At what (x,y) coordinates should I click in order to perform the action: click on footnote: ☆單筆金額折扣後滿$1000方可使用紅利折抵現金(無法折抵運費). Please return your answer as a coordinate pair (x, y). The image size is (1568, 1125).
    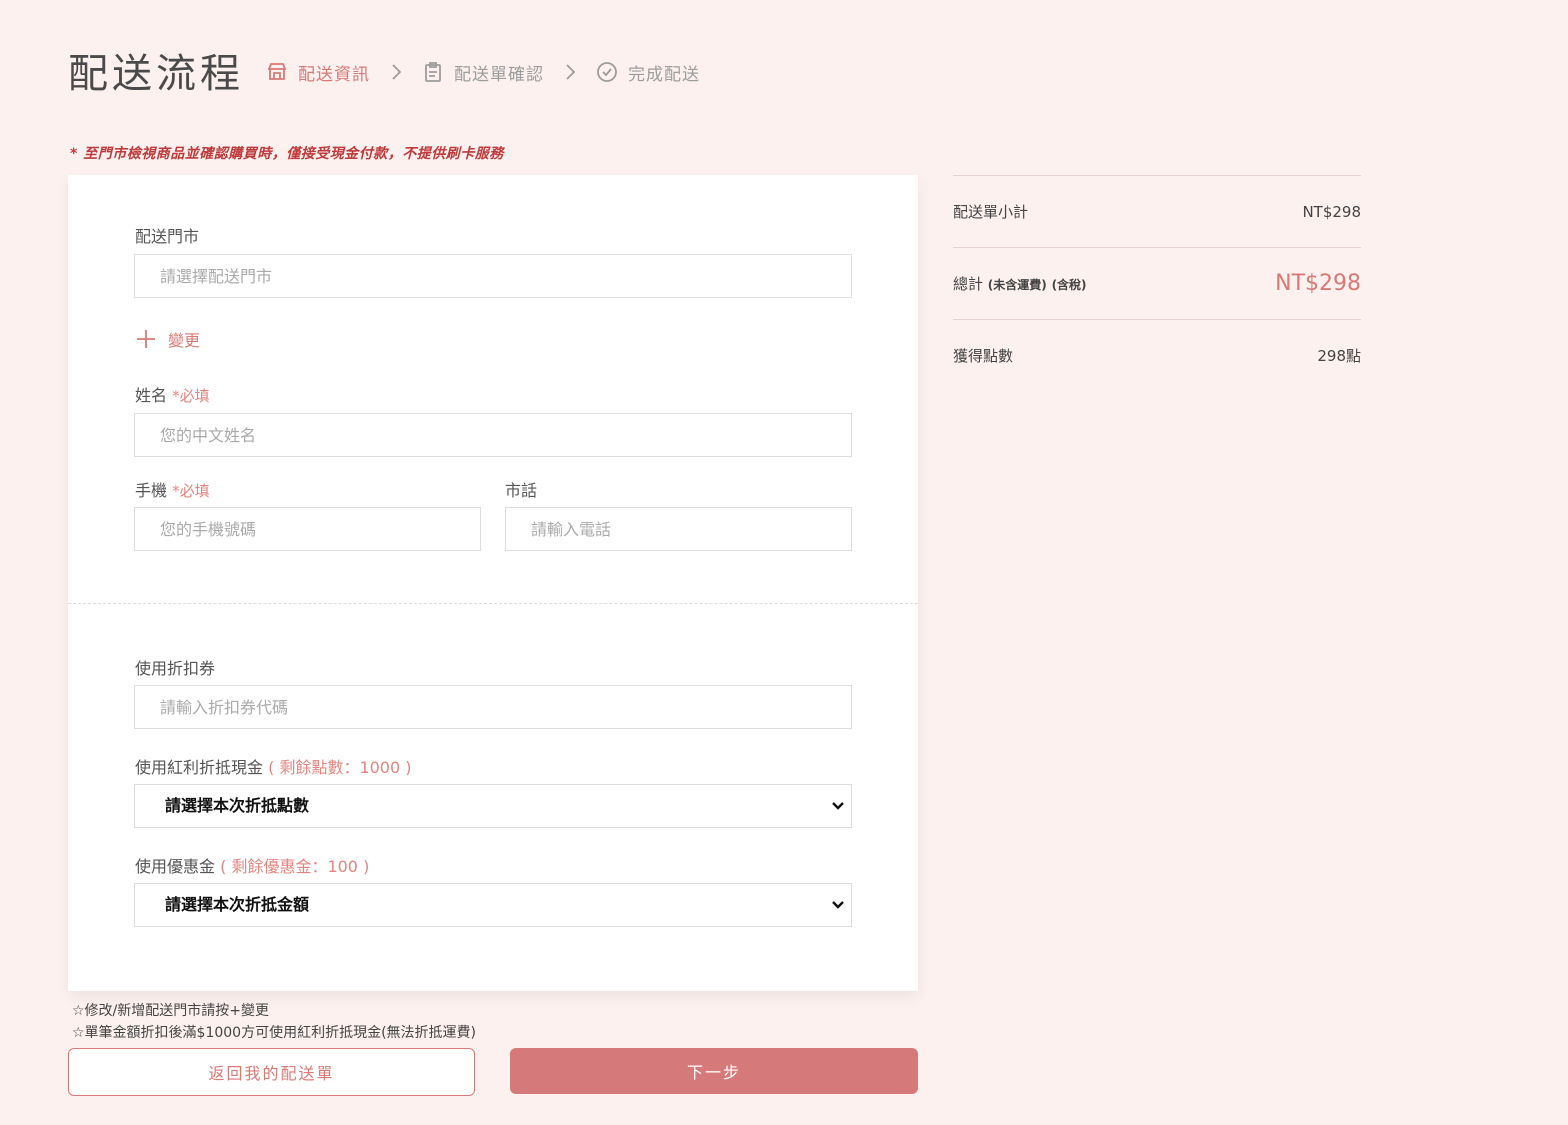
    Looking at the image, I should click on (274, 1033).